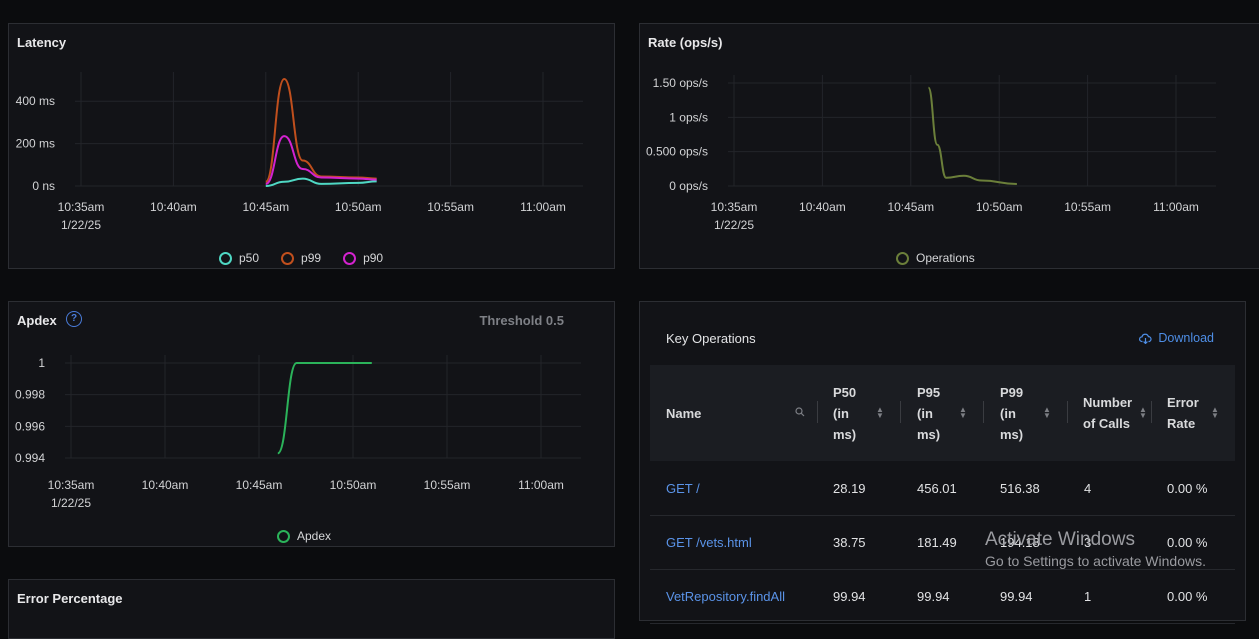 The width and height of the screenshot is (1259, 639). I want to click on y-tick-label: 1, so click(41, 363).